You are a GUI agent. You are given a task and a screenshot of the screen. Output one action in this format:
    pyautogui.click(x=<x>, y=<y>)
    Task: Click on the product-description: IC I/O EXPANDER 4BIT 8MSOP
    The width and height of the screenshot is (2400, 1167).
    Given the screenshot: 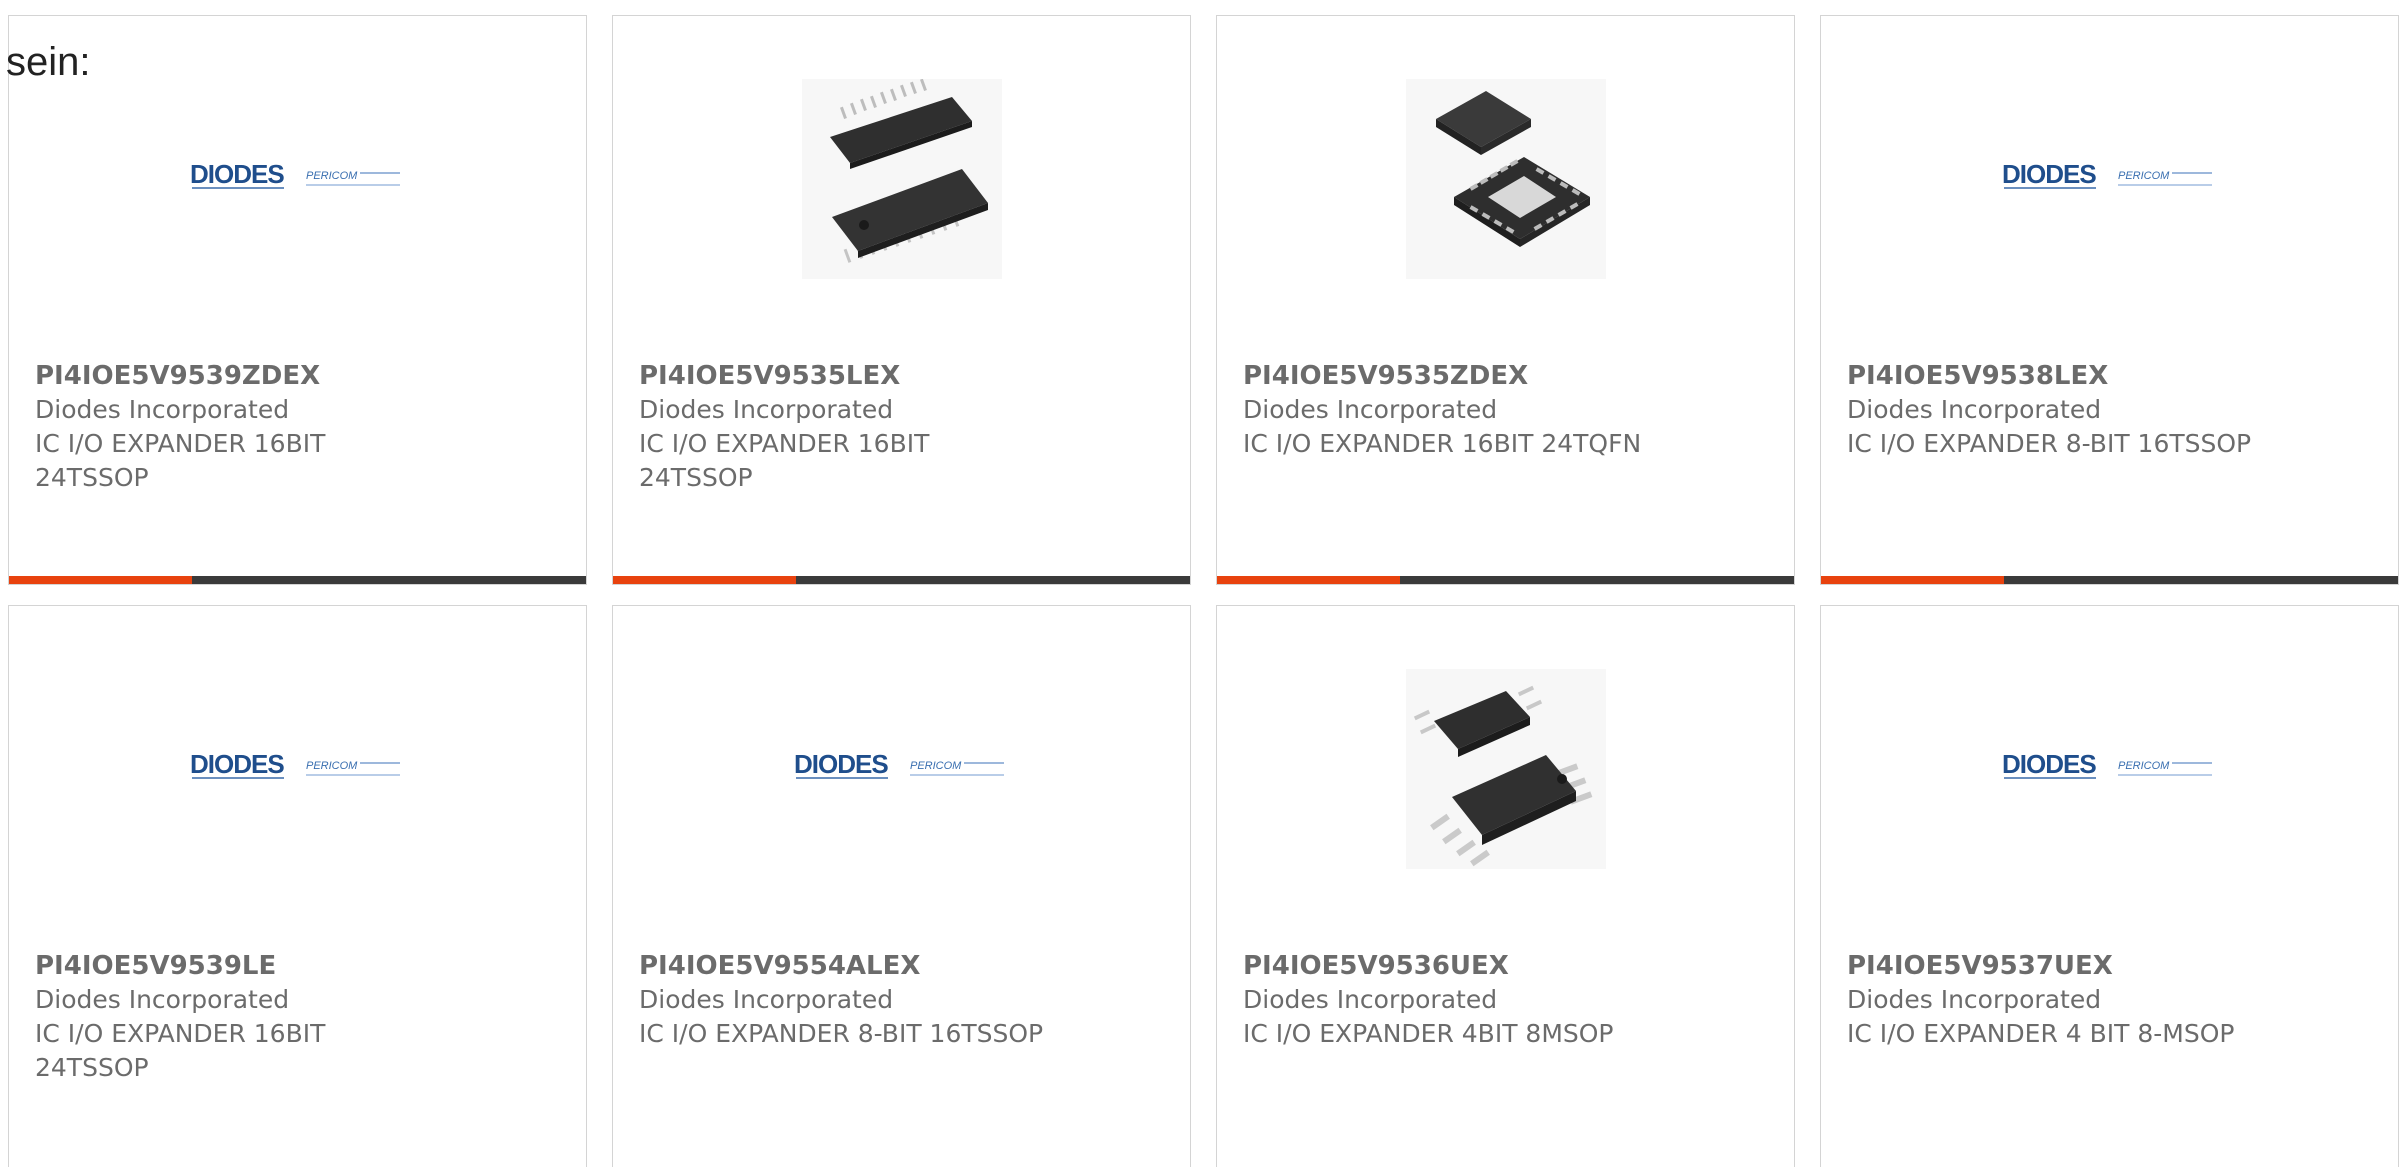 What is the action you would take?
    pyautogui.click(x=1428, y=1033)
    